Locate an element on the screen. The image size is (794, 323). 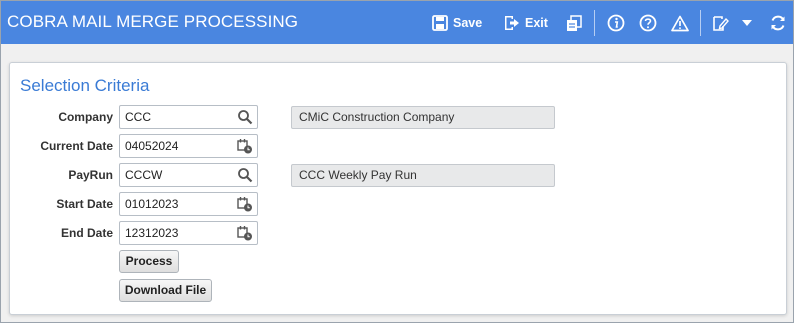
exit-button: Exit is located at coordinates (525, 23).